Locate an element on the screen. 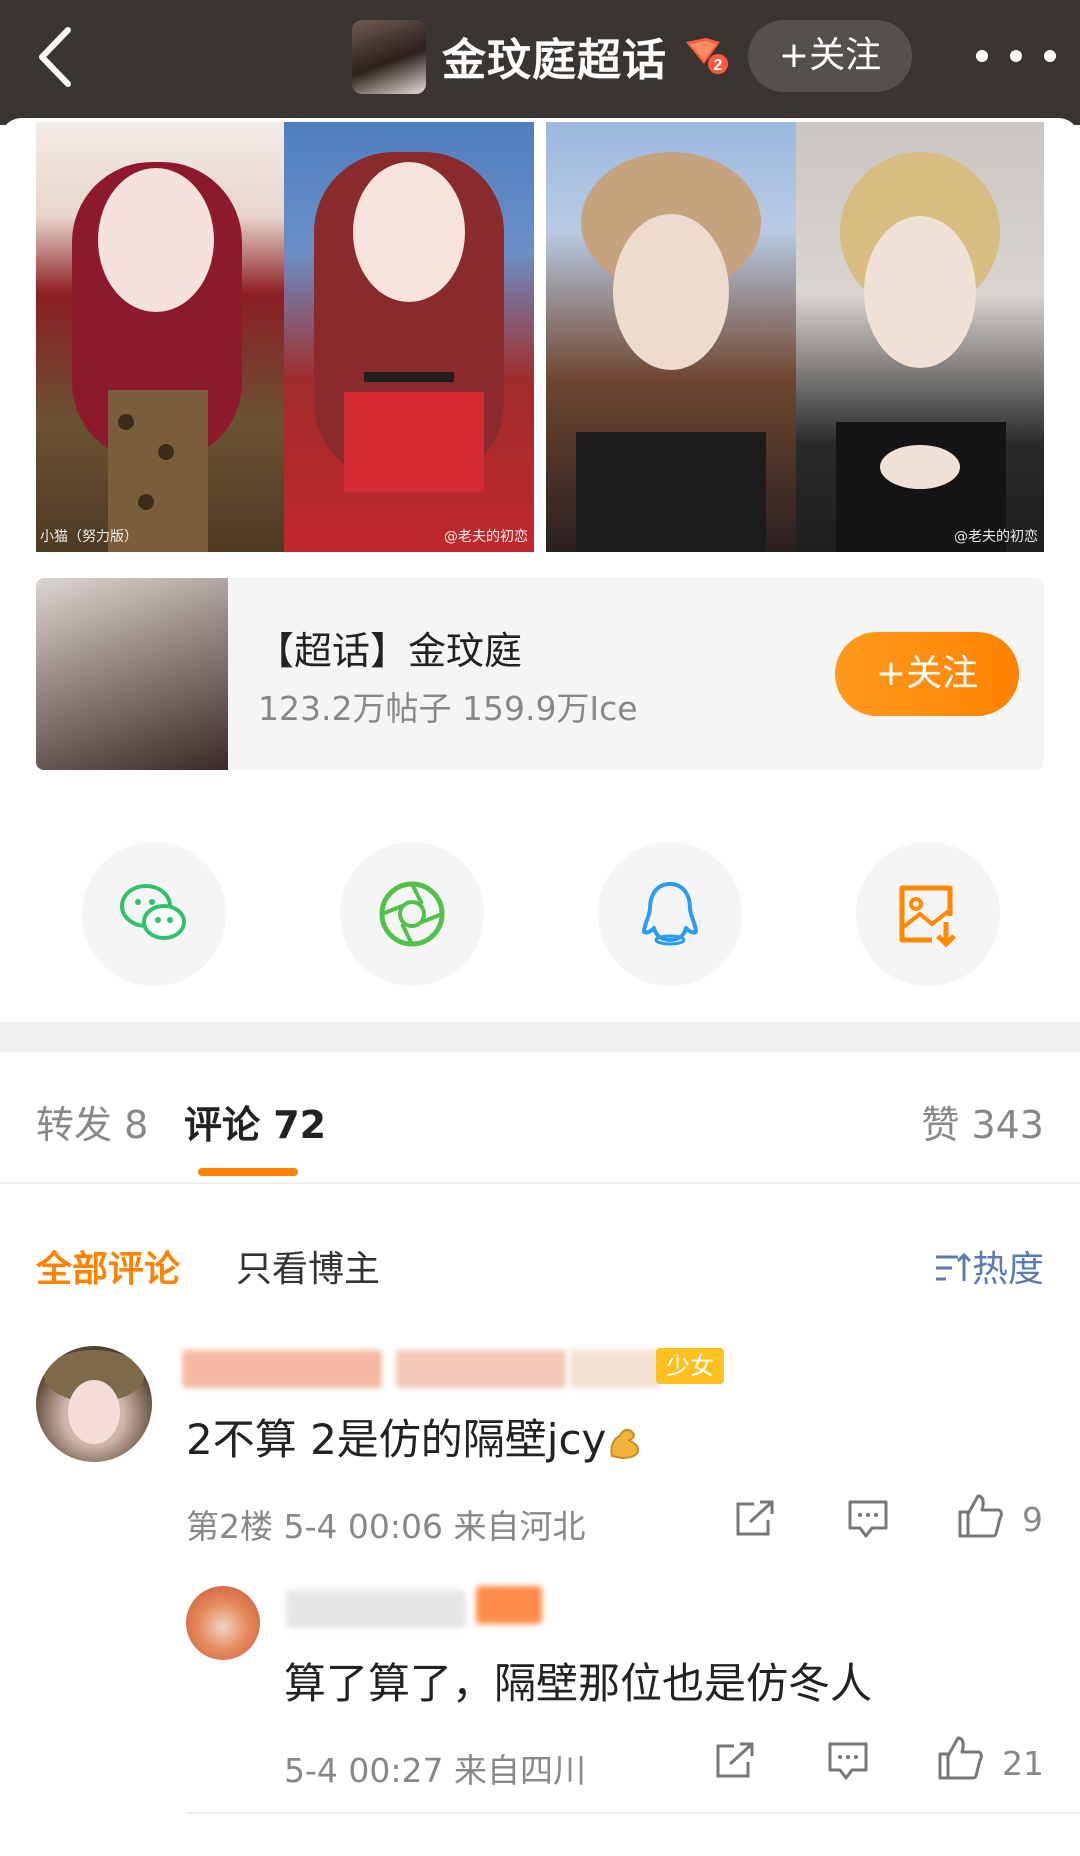 This screenshot has height=1856, width=1080. reply-location: 来自四川 is located at coordinates (520, 1770).